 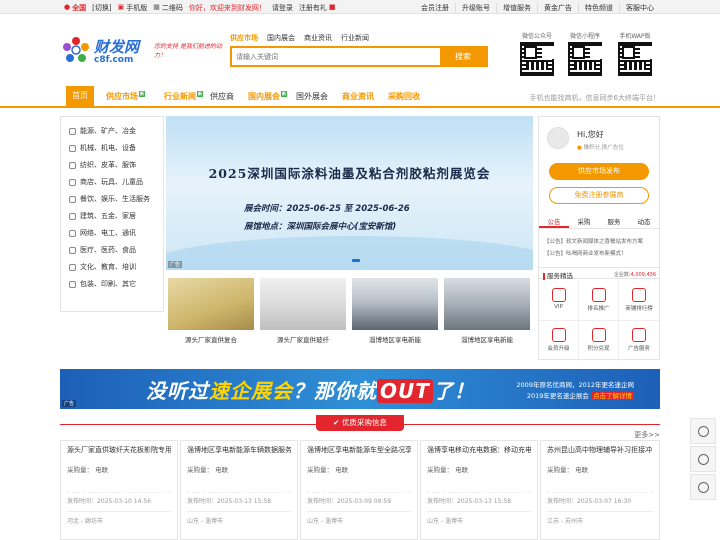 What do you see at coordinates (119, 450) in the screenshot?
I see `purchase-name: 源头厂家直供玻纤天花板影院专用` at bounding box center [119, 450].